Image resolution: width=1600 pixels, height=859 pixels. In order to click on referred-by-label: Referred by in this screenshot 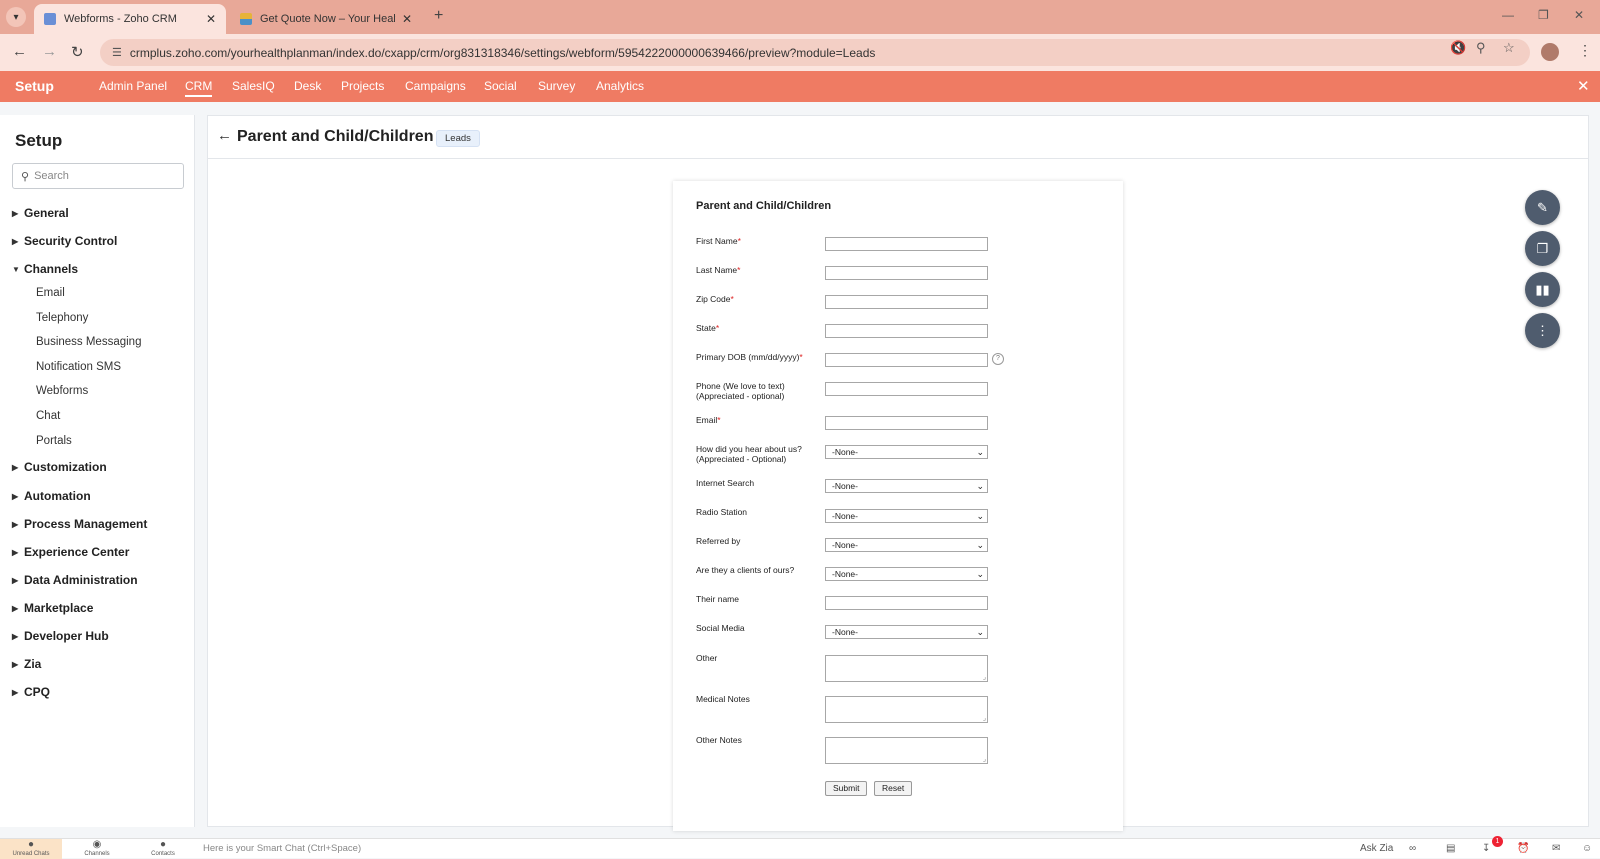, I will do `click(718, 541)`.